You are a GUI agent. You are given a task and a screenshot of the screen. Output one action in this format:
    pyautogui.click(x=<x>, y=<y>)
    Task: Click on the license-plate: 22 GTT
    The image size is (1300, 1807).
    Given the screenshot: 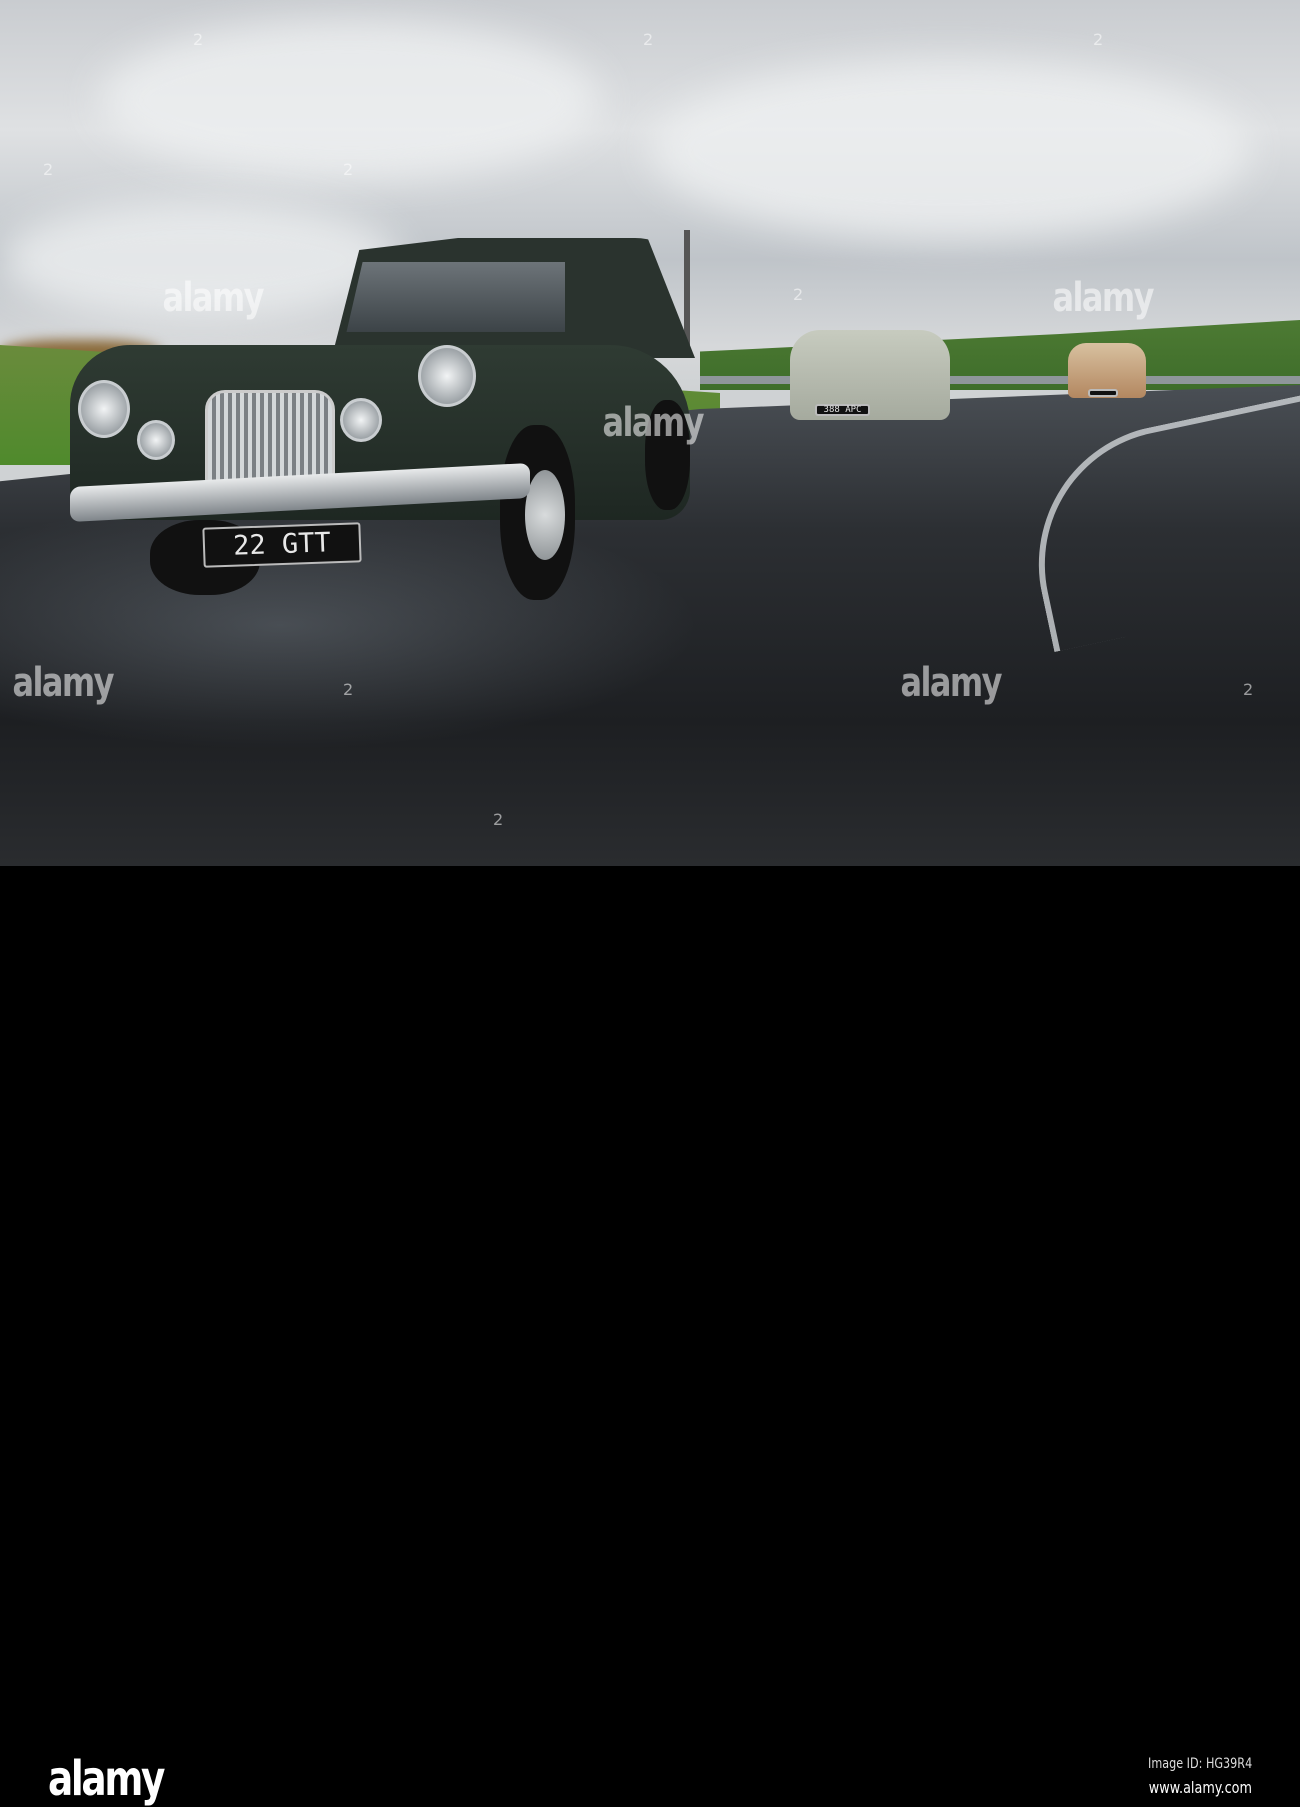 What is the action you would take?
    pyautogui.click(x=282, y=545)
    